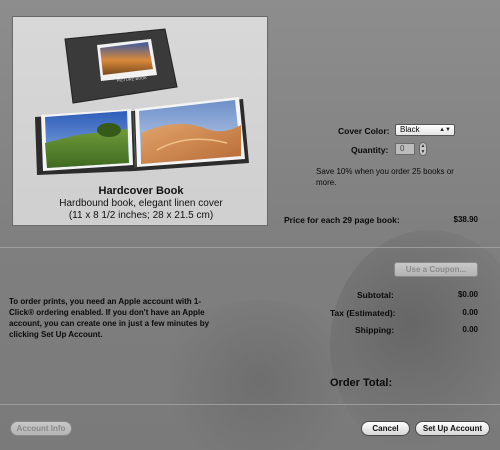 This screenshot has width=500, height=450. Describe the element at coordinates (342, 220) in the screenshot. I see `price-label: Price for each 29 page book:` at that location.